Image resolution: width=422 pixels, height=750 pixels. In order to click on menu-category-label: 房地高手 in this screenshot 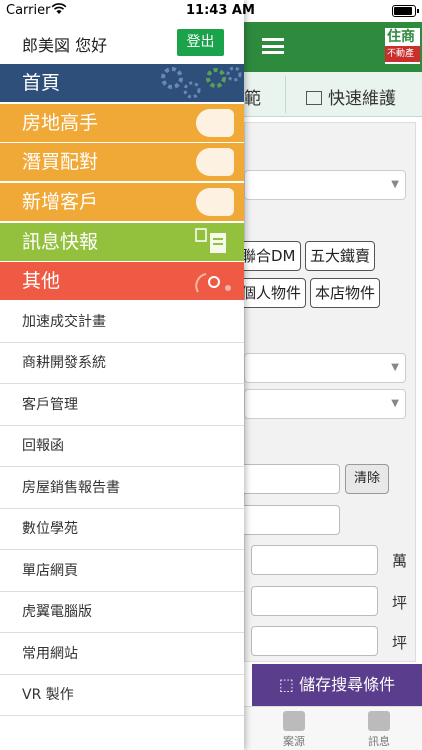, I will do `click(60, 123)`.